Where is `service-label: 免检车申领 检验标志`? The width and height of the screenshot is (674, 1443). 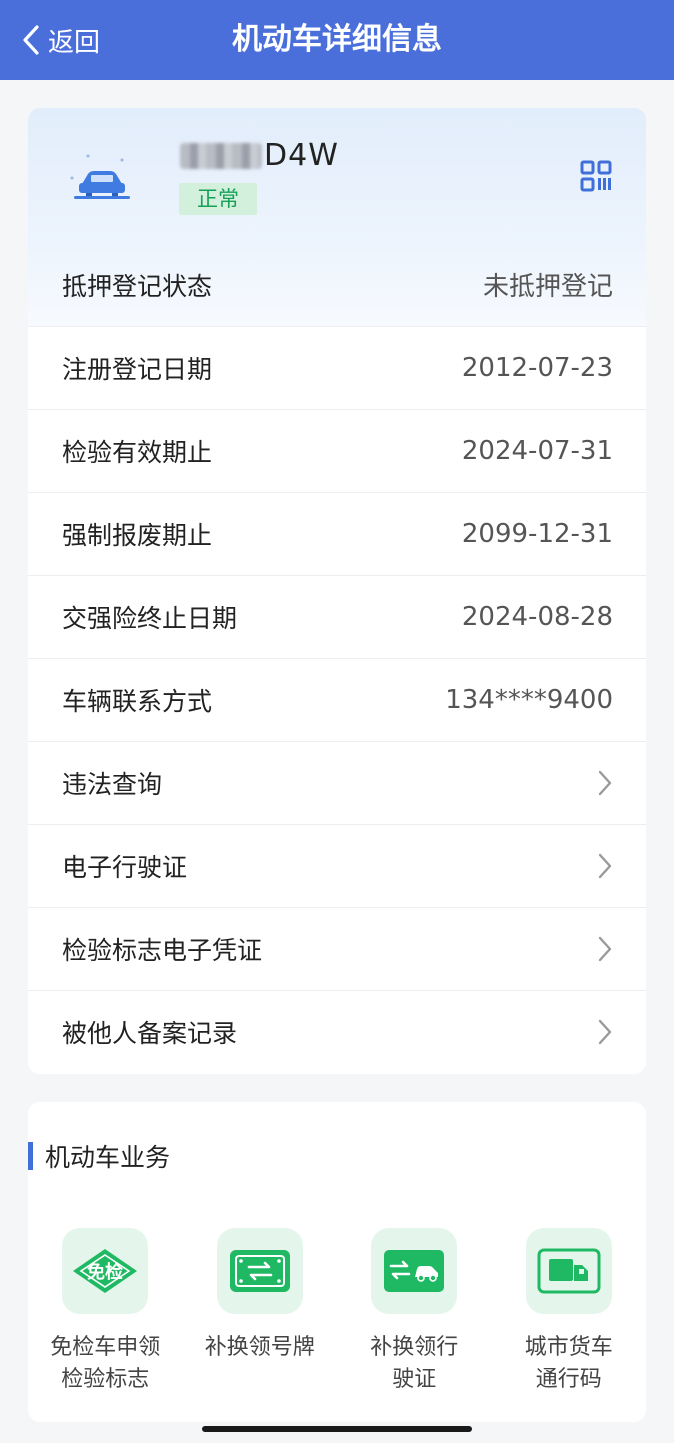 service-label: 免检车申领 检验标志 is located at coordinates (105, 1364).